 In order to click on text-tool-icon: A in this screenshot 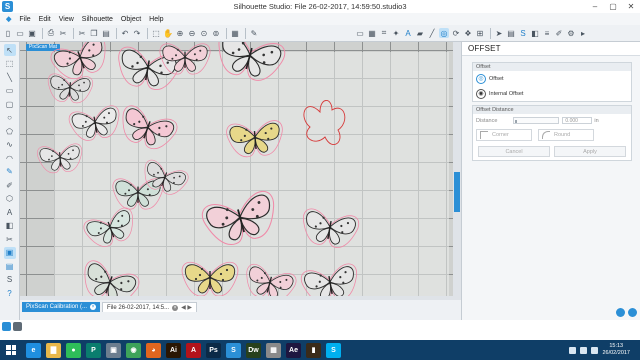, I will do `click(10, 212)`.